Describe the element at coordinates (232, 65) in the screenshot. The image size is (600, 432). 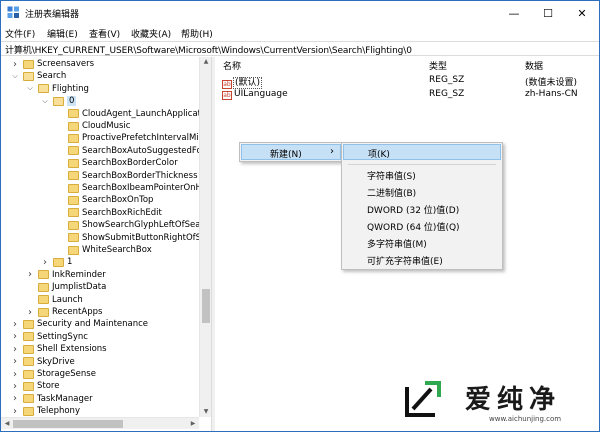
I see `column-header-name: 名称` at that location.